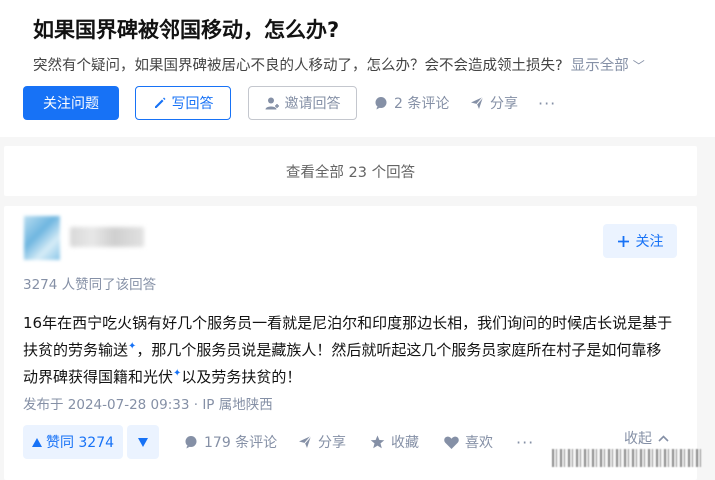 The image size is (715, 480). I want to click on question-comments-button: 2 条评论, so click(411, 103).